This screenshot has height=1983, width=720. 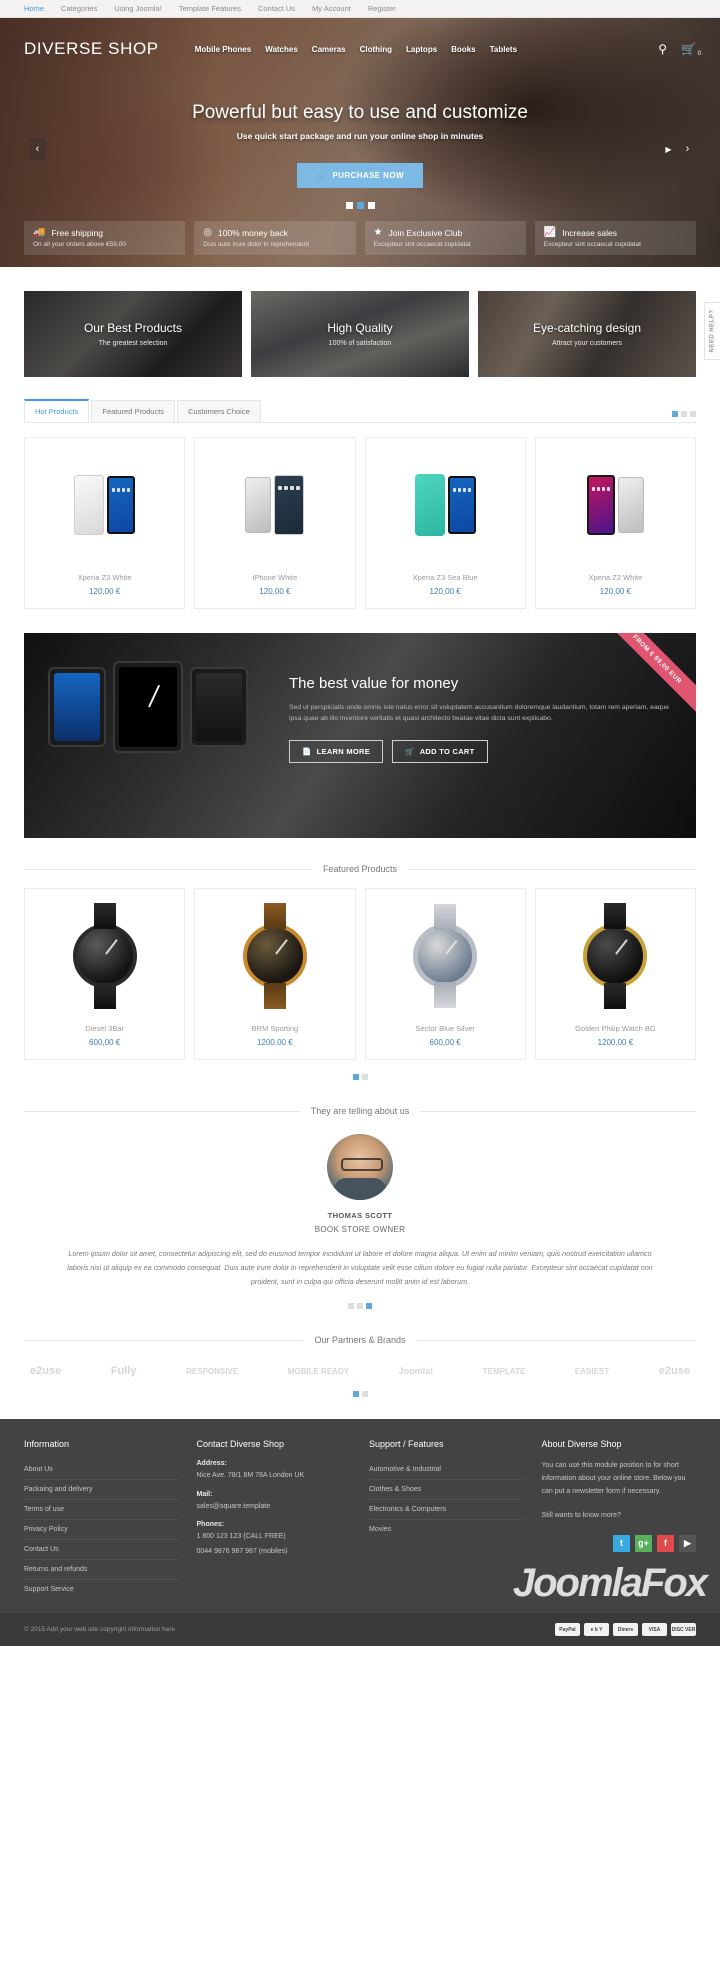 I want to click on footer-link-automotive: Automotive & Industrial, so click(x=446, y=1470).